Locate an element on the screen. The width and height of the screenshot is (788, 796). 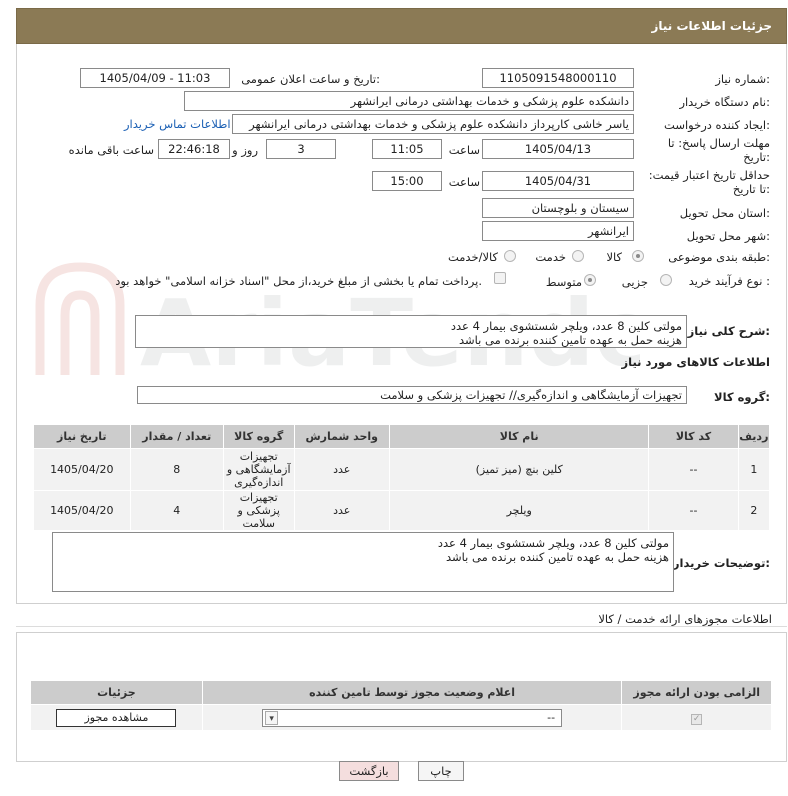
category-option-goods-service: کالا/خدمت is located at coordinates (472, 257).